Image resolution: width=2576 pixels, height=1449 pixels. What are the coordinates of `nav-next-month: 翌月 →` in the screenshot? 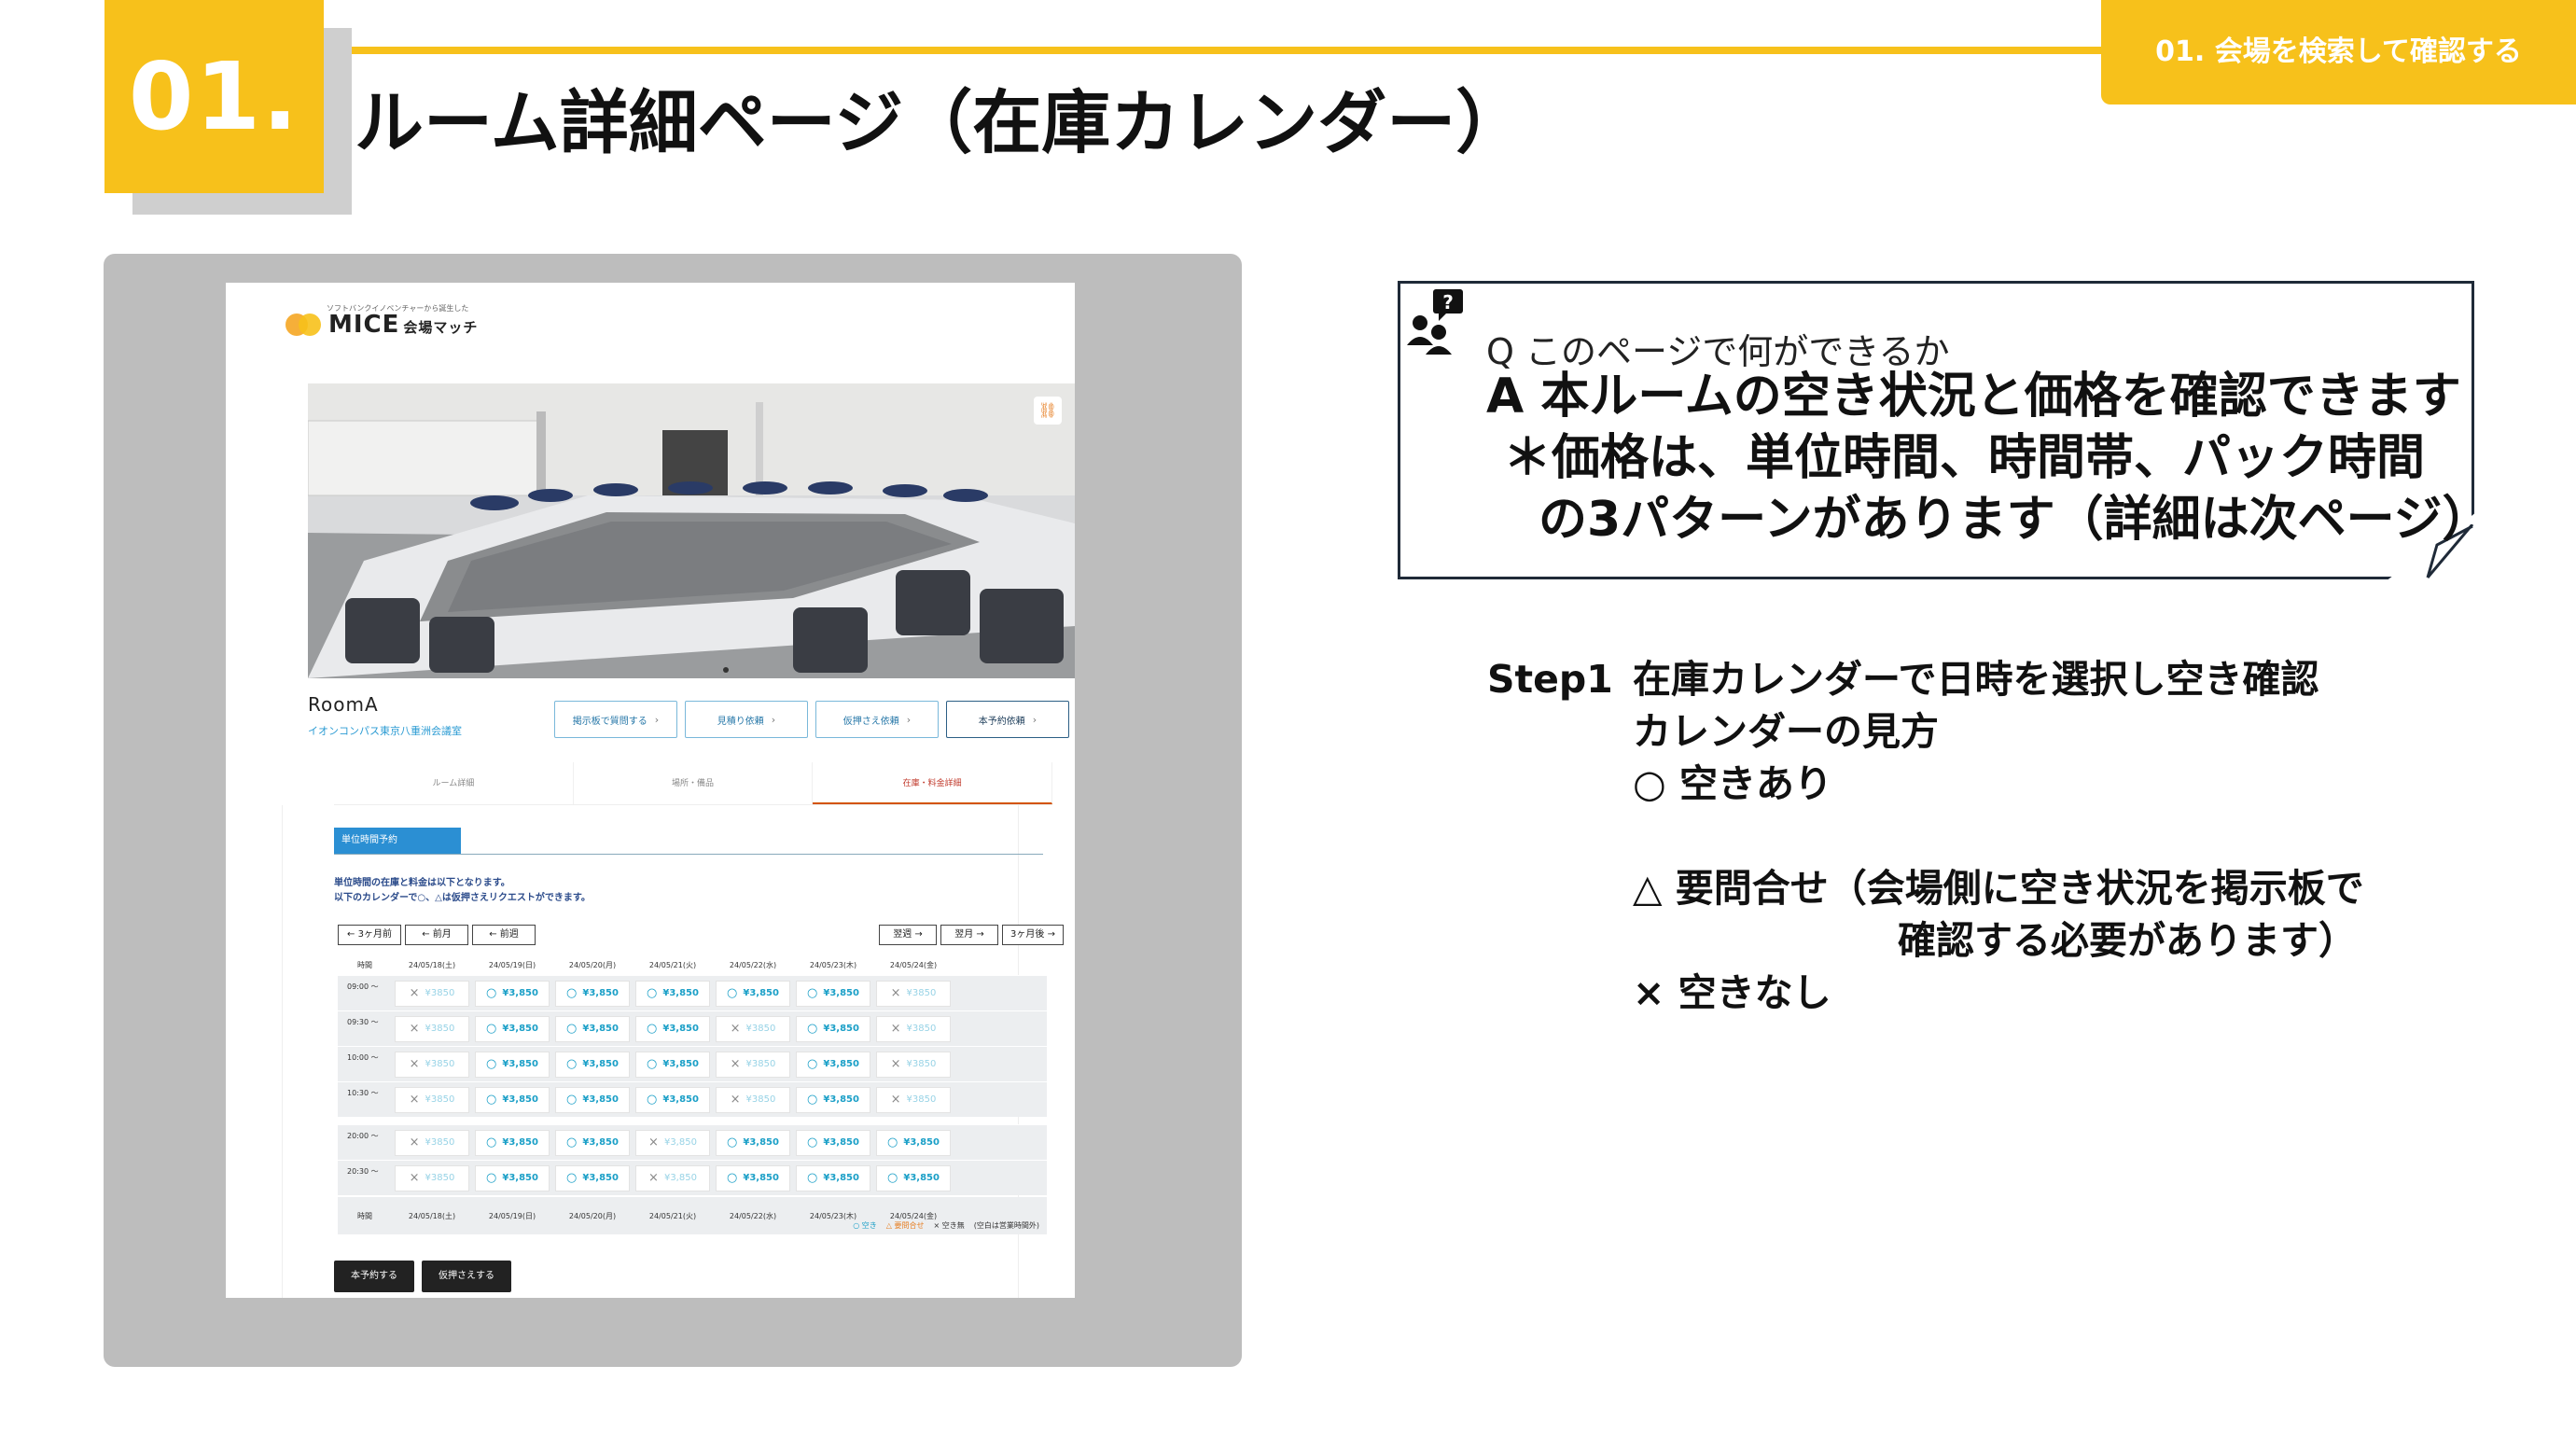 It's located at (969, 935).